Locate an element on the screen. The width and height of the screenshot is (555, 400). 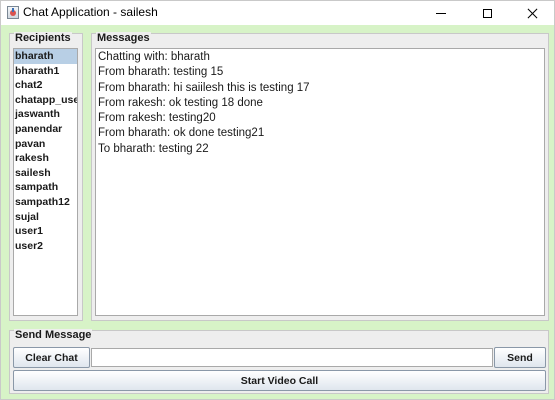
recipient-item-chat2: chat2 is located at coordinates (45, 85).